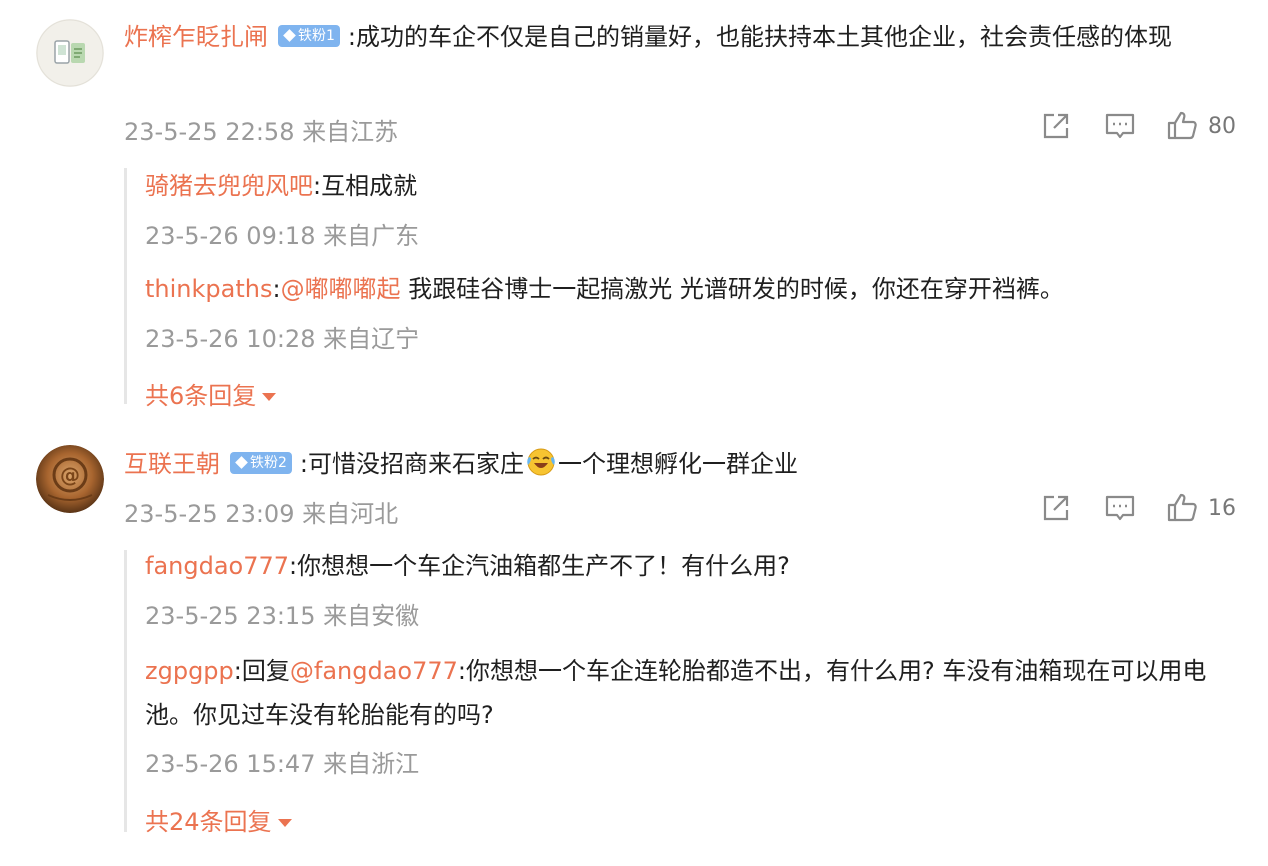 Image resolution: width=1268 pixels, height=866 pixels. What do you see at coordinates (261, 514) in the screenshot?
I see `comment-meta: 23-5-25 23:09 来自河北` at bounding box center [261, 514].